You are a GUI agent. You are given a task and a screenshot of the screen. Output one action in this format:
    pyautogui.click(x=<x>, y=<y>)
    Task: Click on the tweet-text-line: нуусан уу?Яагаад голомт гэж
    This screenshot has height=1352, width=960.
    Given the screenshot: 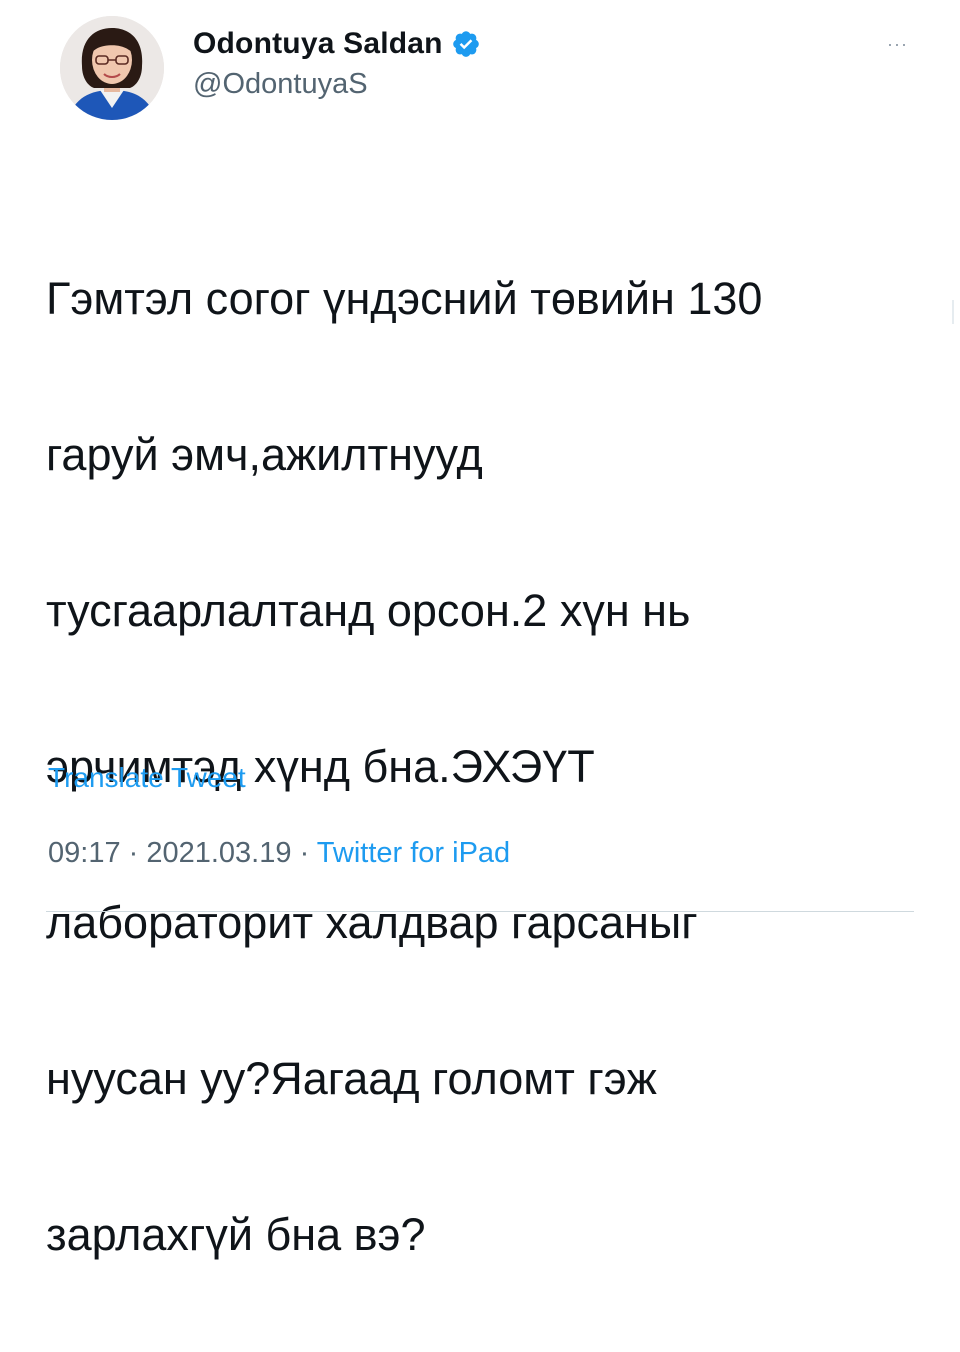 What is the action you would take?
    pyautogui.click(x=351, y=1078)
    